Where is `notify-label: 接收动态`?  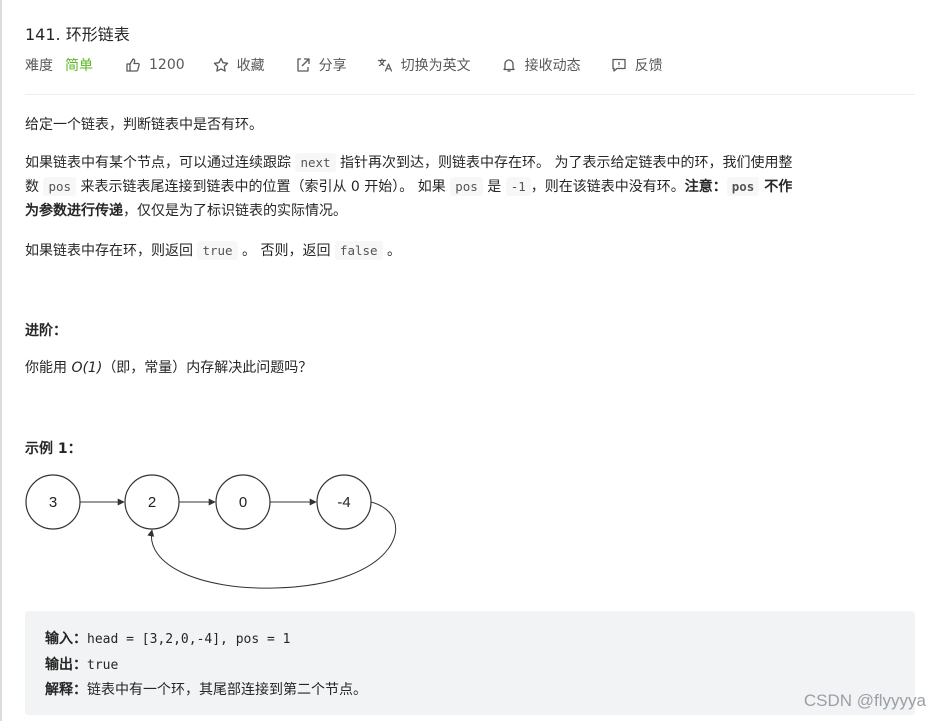 notify-label: 接收动态 is located at coordinates (552, 66).